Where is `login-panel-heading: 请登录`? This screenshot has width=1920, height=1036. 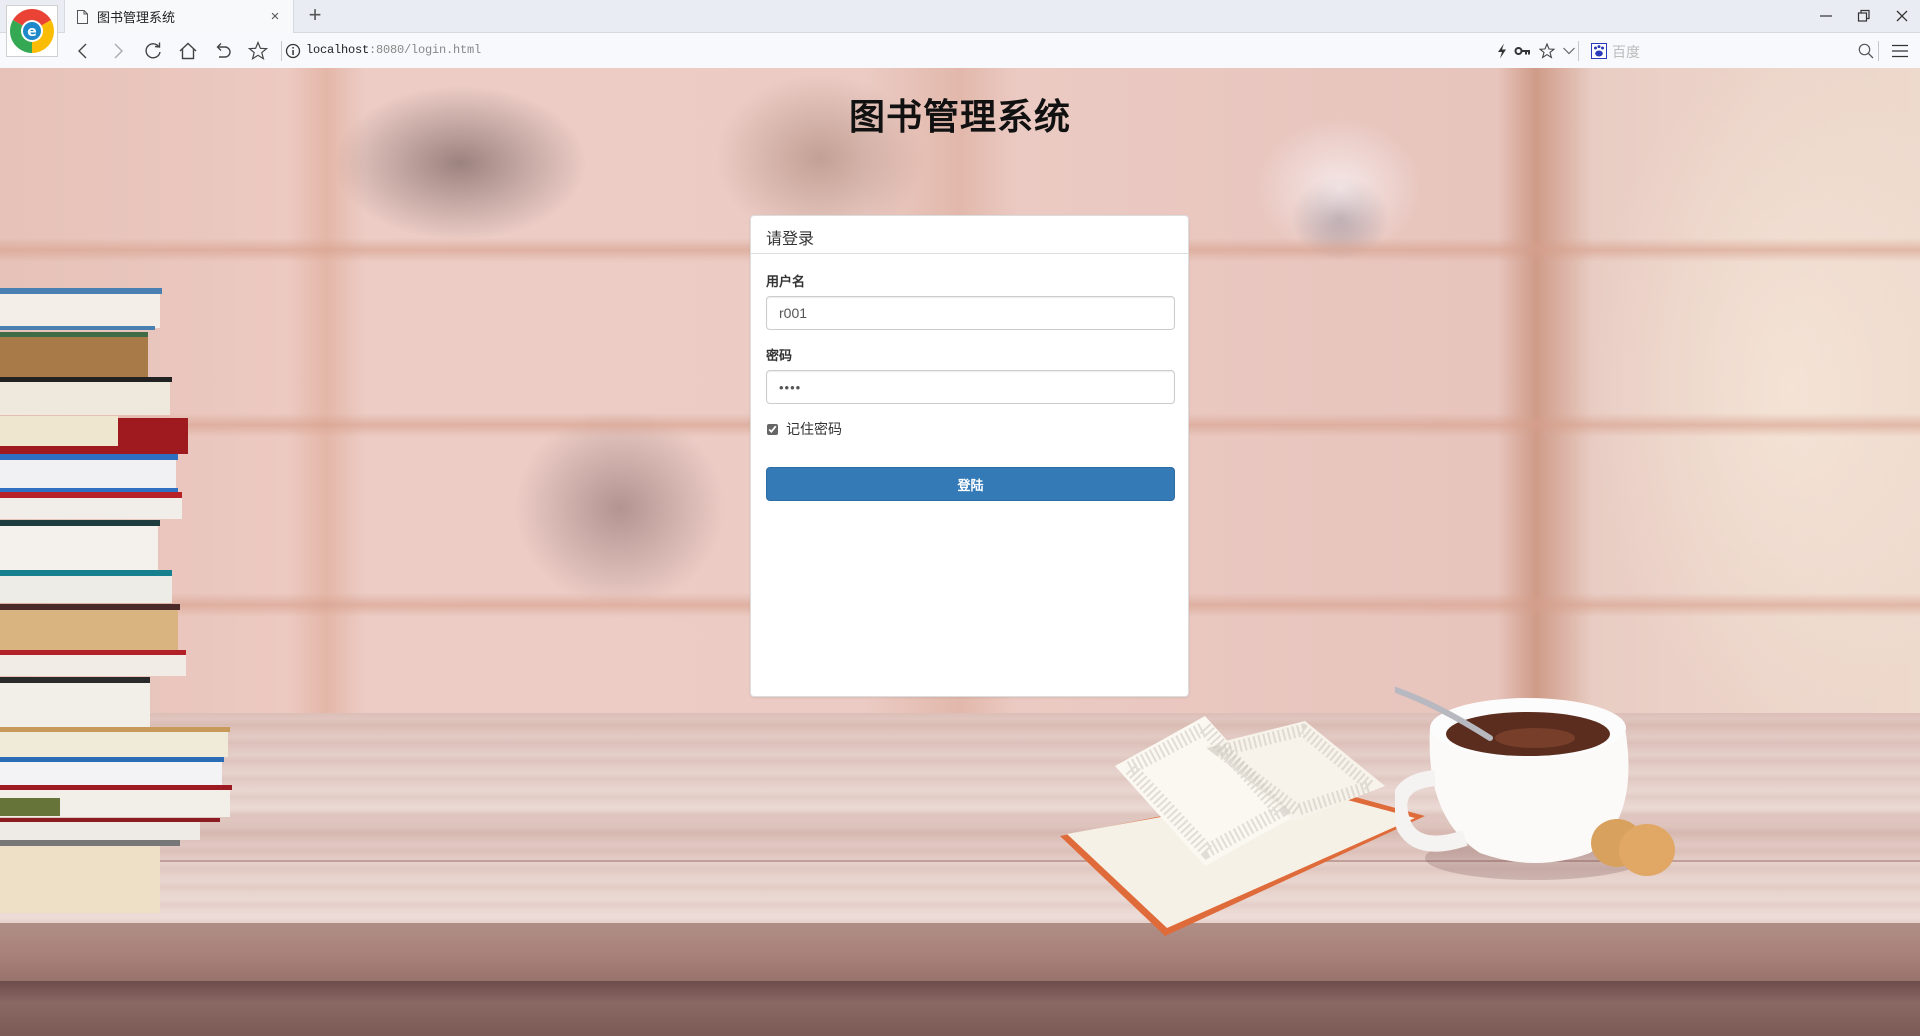
login-panel-heading: 请登录 is located at coordinates (969, 235).